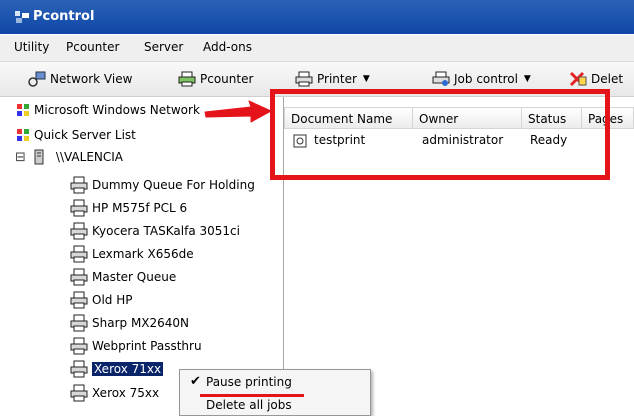 Image resolution: width=634 pixels, height=416 pixels. What do you see at coordinates (317, 17) in the screenshot?
I see `title-bar: Pcontrol` at bounding box center [317, 17].